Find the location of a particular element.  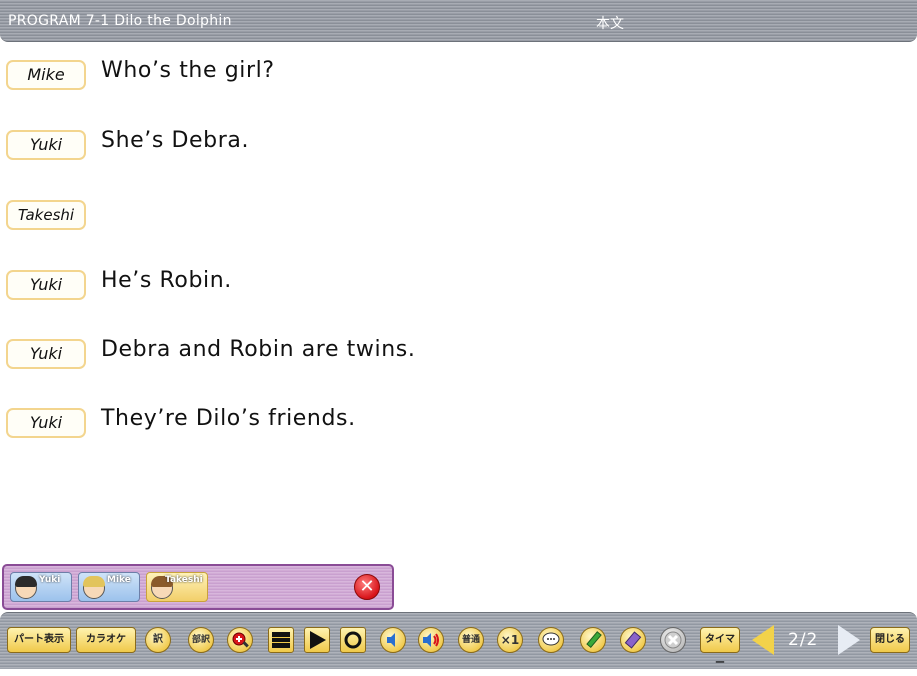

dialogue-text: He’s Robin. is located at coordinates (166, 280).